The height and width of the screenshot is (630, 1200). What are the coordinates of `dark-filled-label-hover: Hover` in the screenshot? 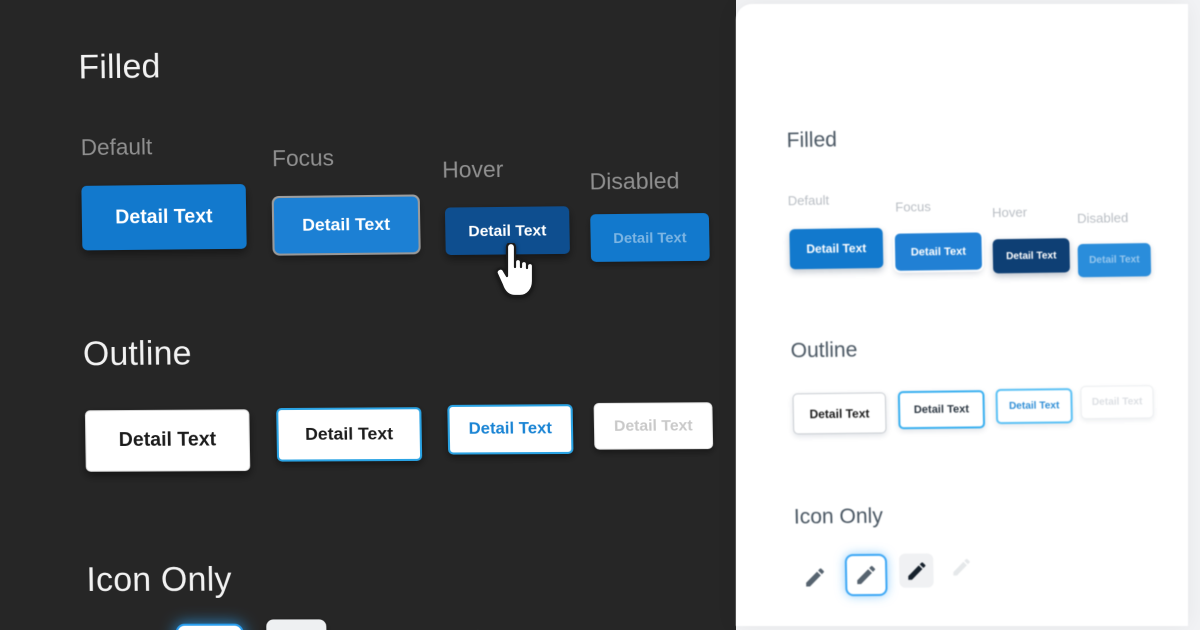 It's located at (472, 169).